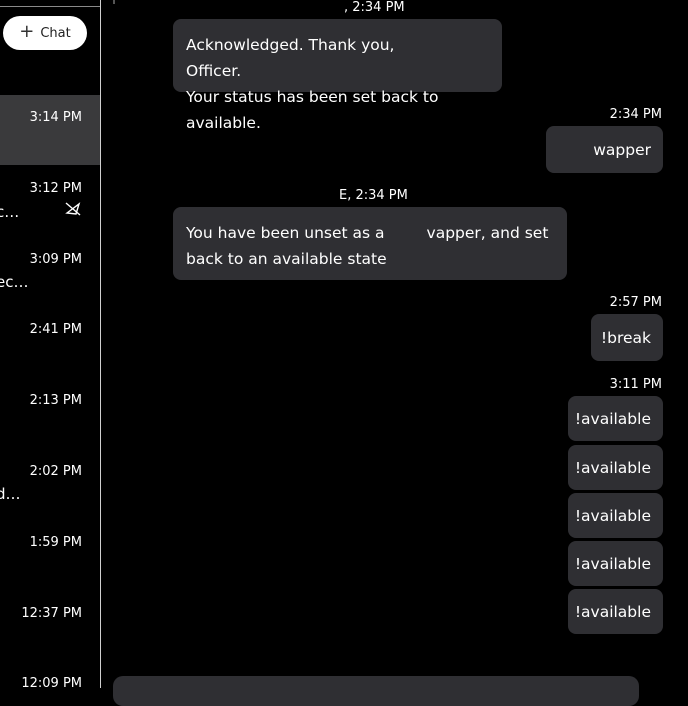  What do you see at coordinates (55, 188) in the screenshot?
I see `conversation-time: 3:12 PM` at bounding box center [55, 188].